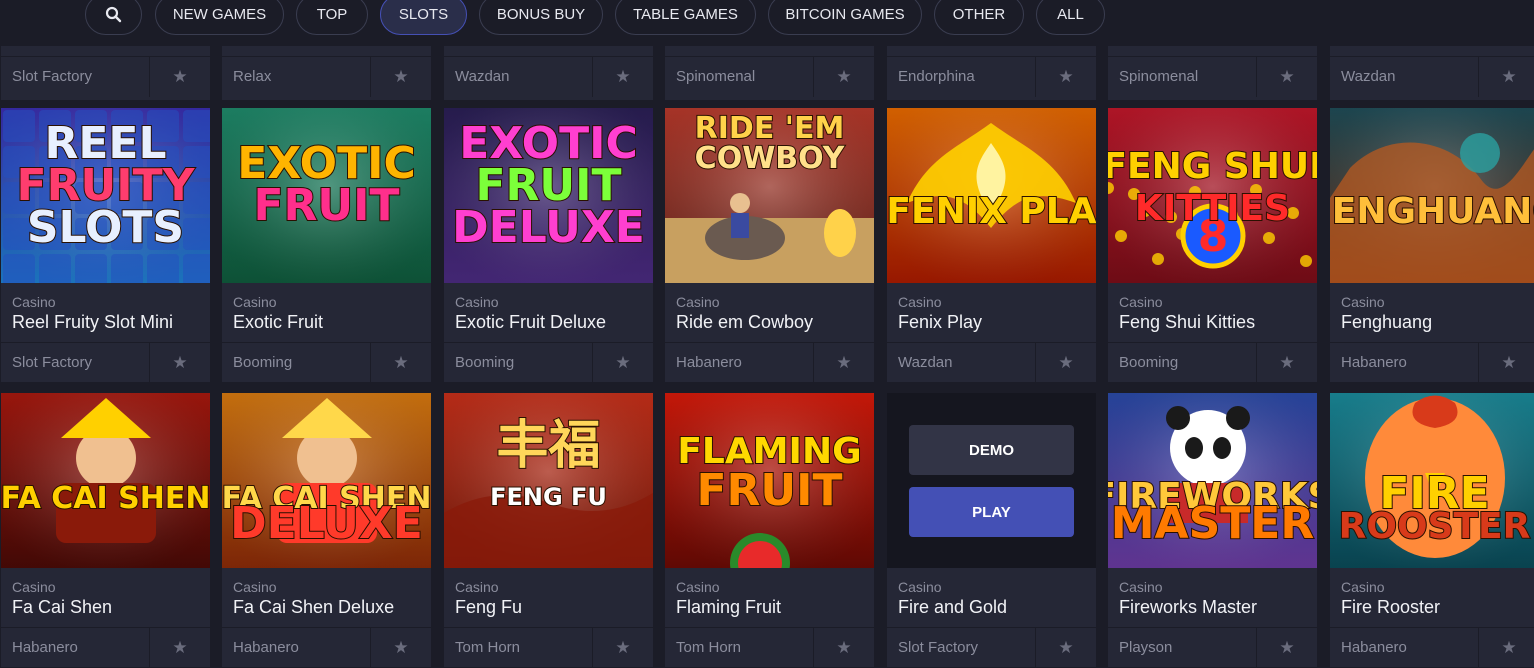  Describe the element at coordinates (1070, 17) in the screenshot. I see `tab-all: ALL` at that location.